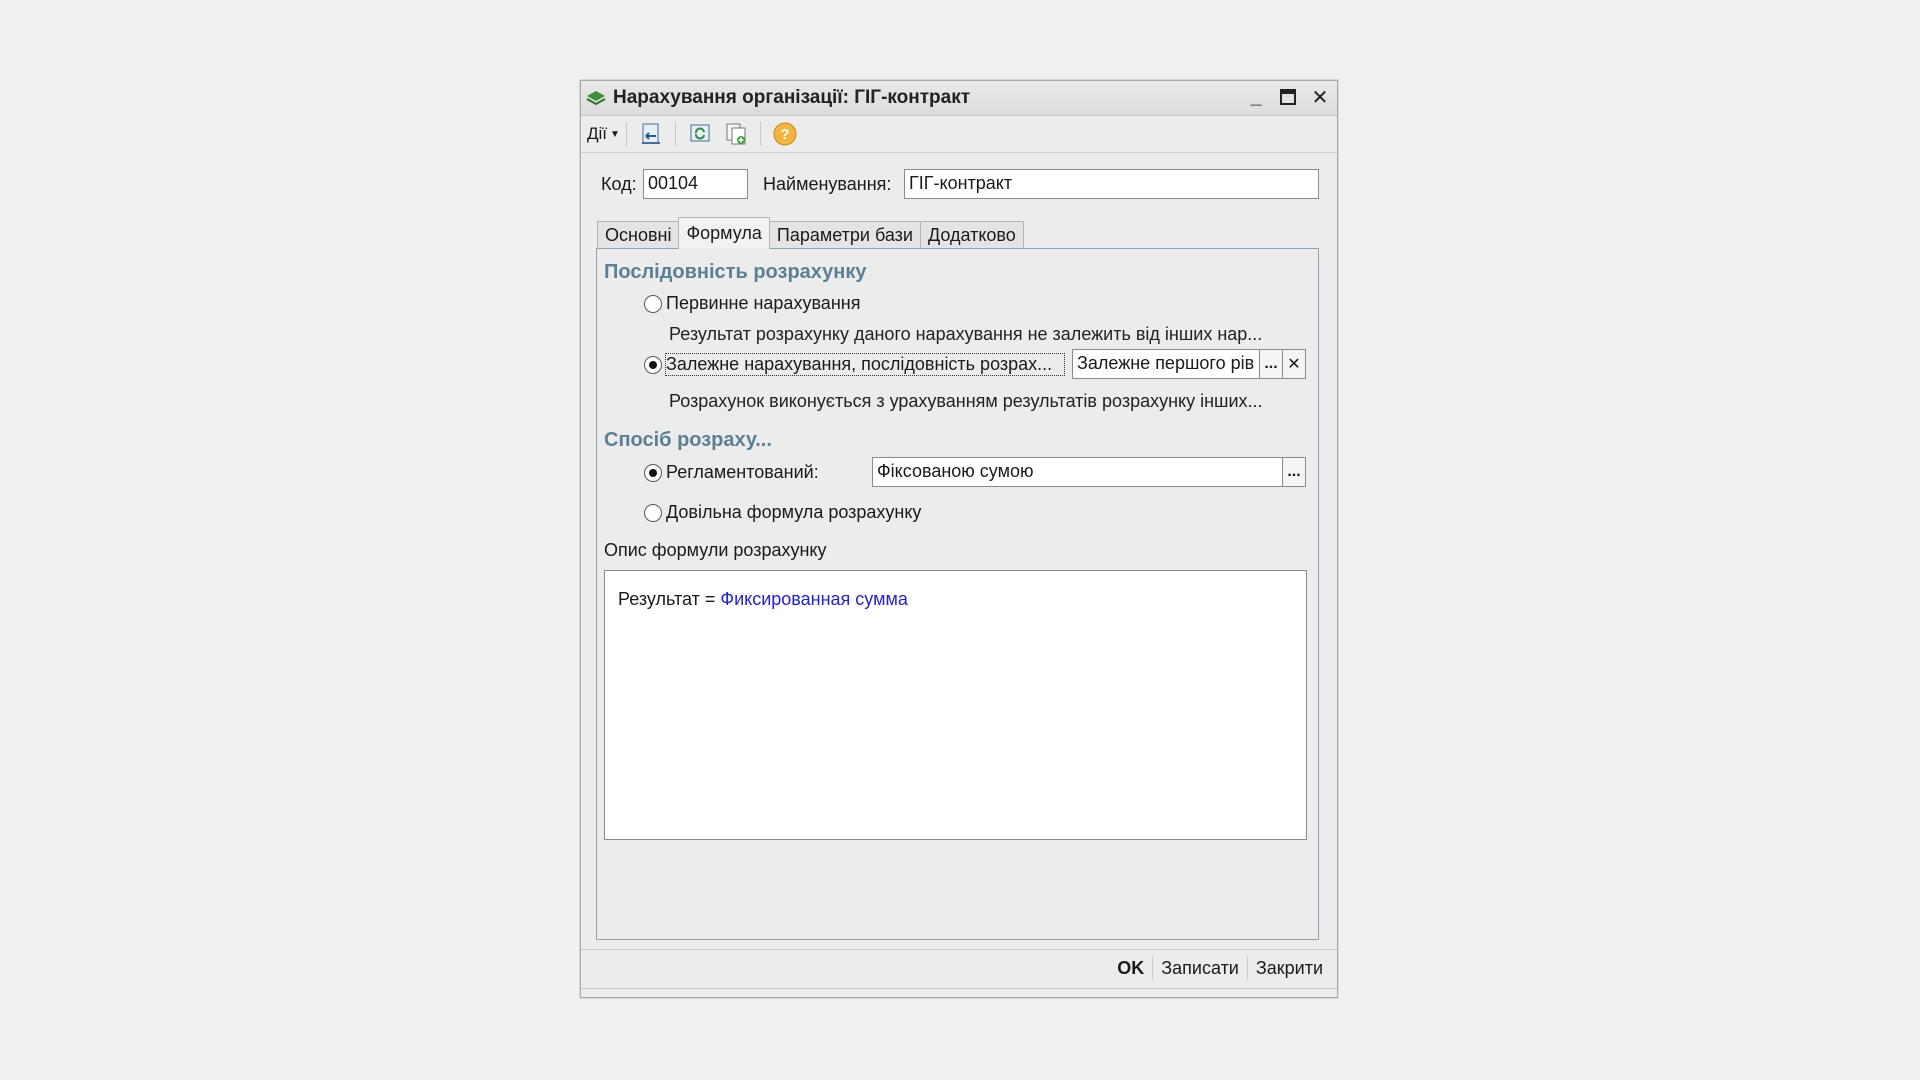 The width and height of the screenshot is (1920, 1080). What do you see at coordinates (715, 550) in the screenshot?
I see `description-label: Опис формули розрахунку` at bounding box center [715, 550].